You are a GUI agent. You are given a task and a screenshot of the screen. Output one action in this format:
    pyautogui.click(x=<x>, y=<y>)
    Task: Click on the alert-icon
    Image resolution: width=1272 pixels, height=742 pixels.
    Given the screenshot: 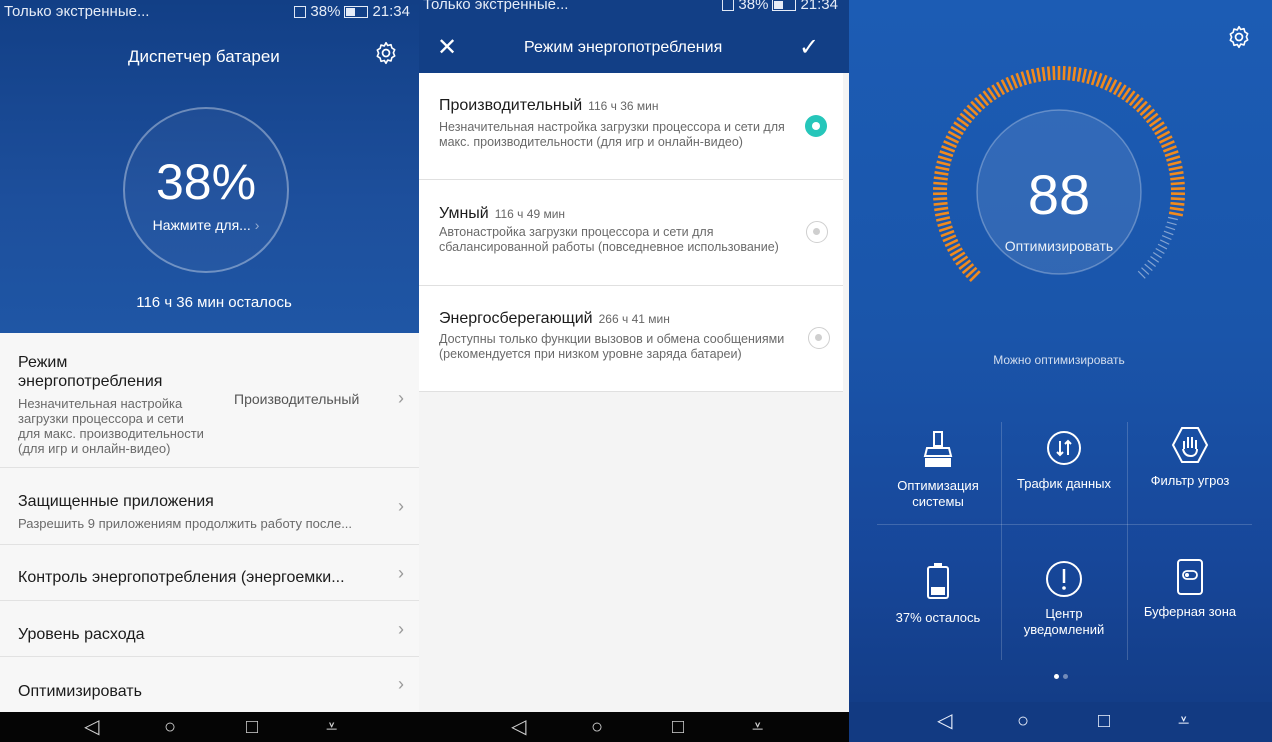 What is the action you would take?
    pyautogui.click(x=1064, y=579)
    